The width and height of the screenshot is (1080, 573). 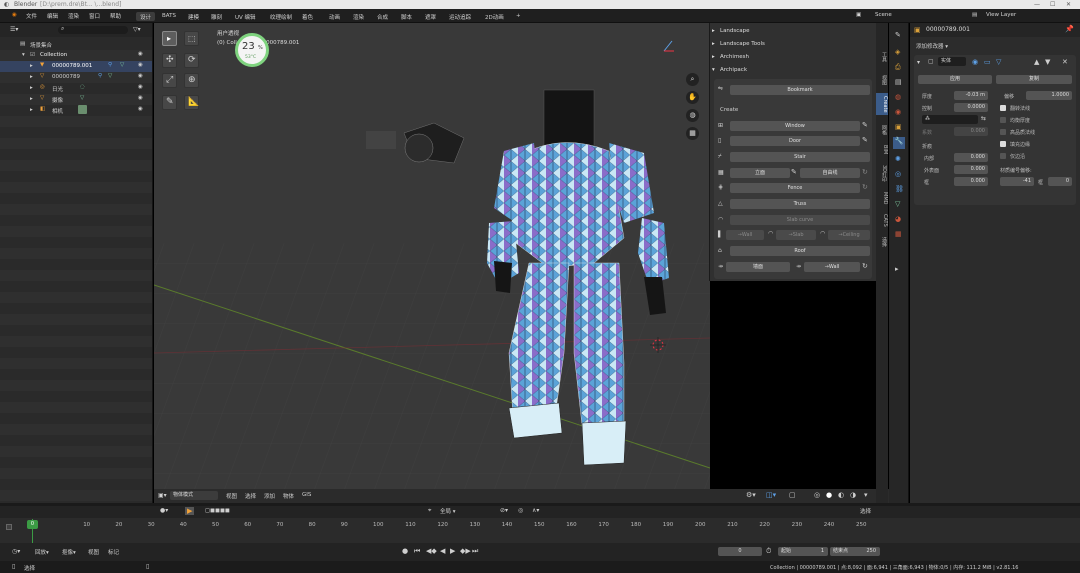 What do you see at coordinates (334, 16) in the screenshot?
I see `workspace-tab-animation: 动画` at bounding box center [334, 16].